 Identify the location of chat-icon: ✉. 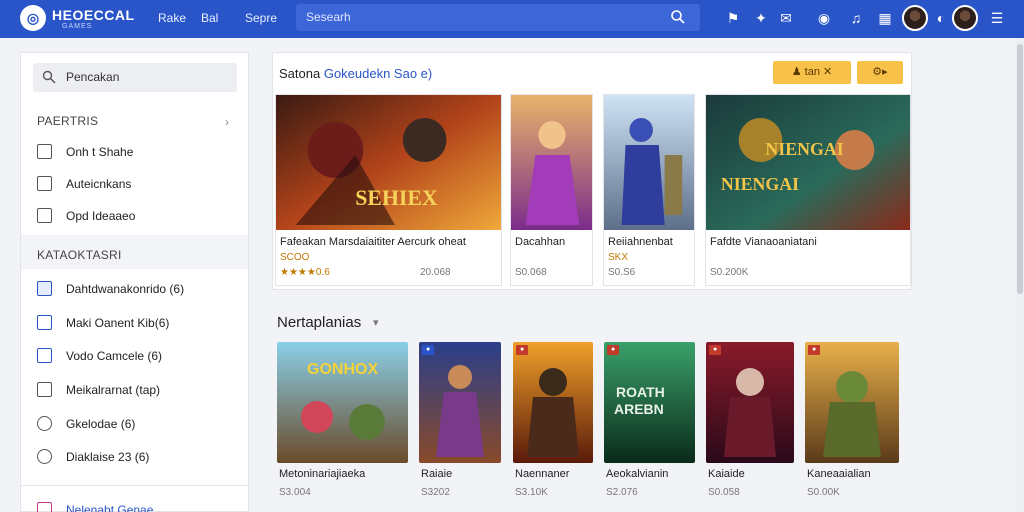
(786, 18).